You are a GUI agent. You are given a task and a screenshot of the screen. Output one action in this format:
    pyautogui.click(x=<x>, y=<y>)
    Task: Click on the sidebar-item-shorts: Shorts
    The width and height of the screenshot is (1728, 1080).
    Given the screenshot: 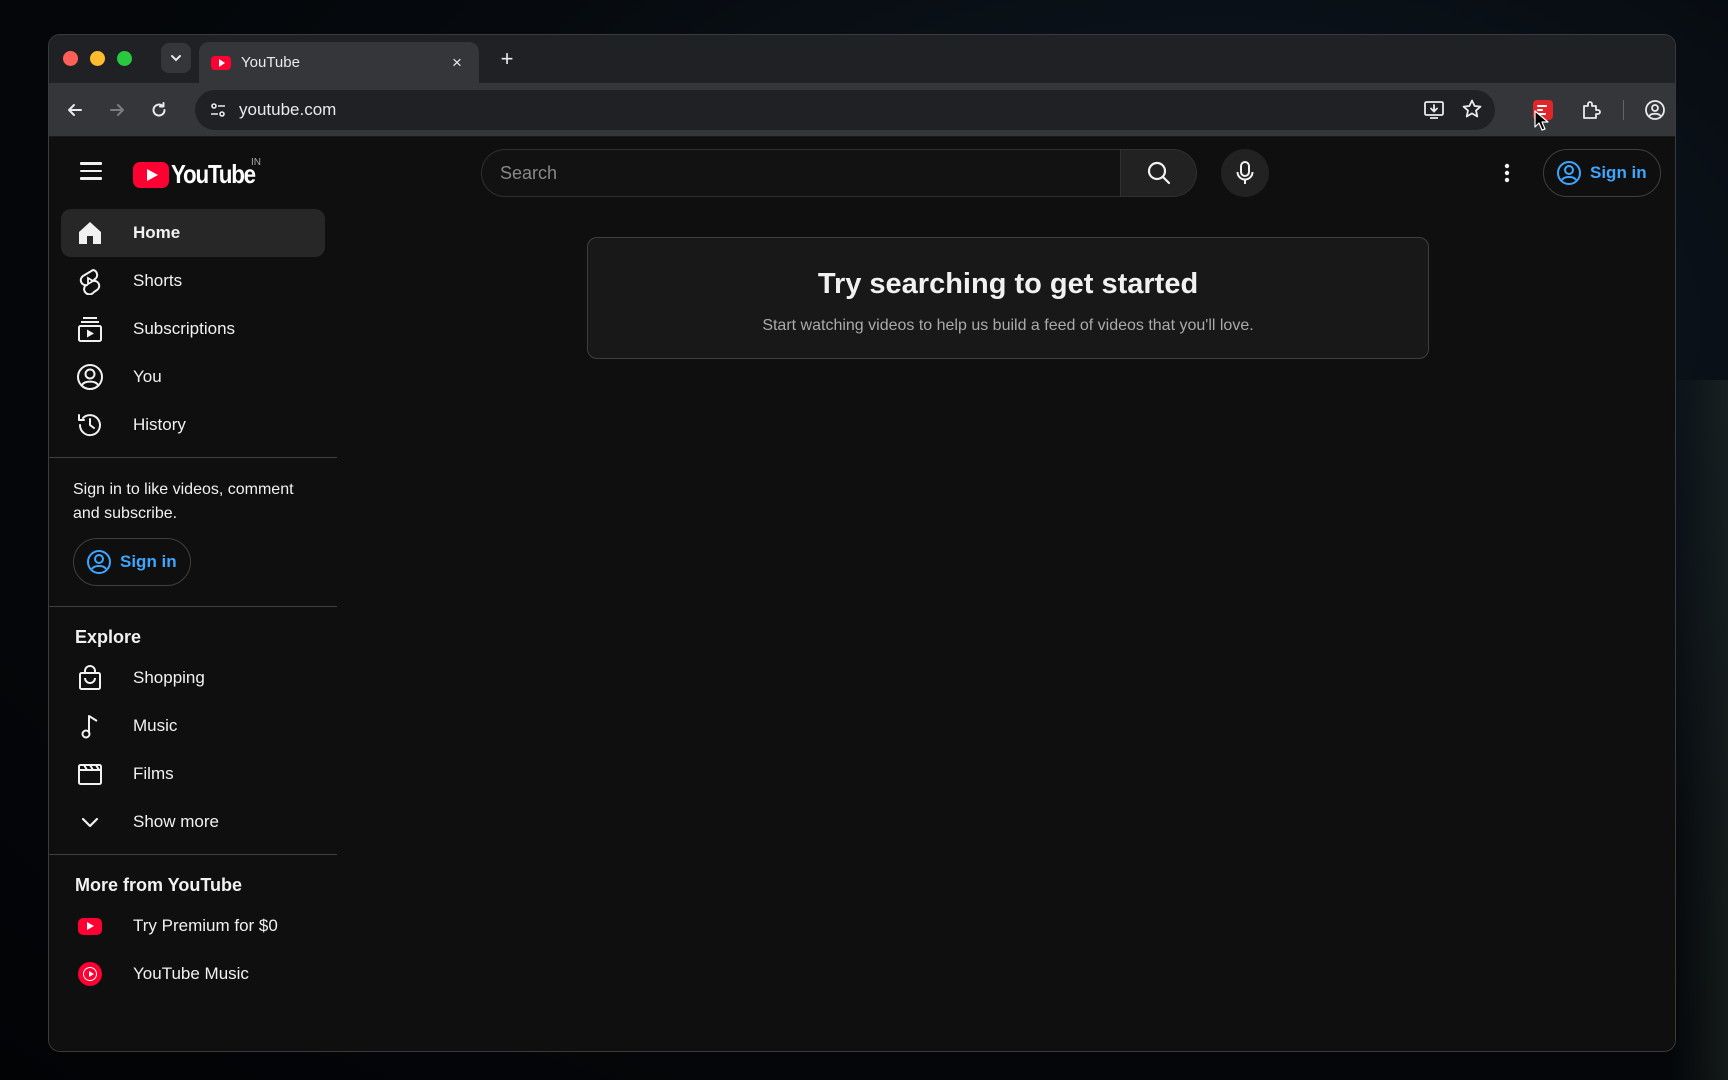 What is the action you would take?
    pyautogui.click(x=193, y=281)
    